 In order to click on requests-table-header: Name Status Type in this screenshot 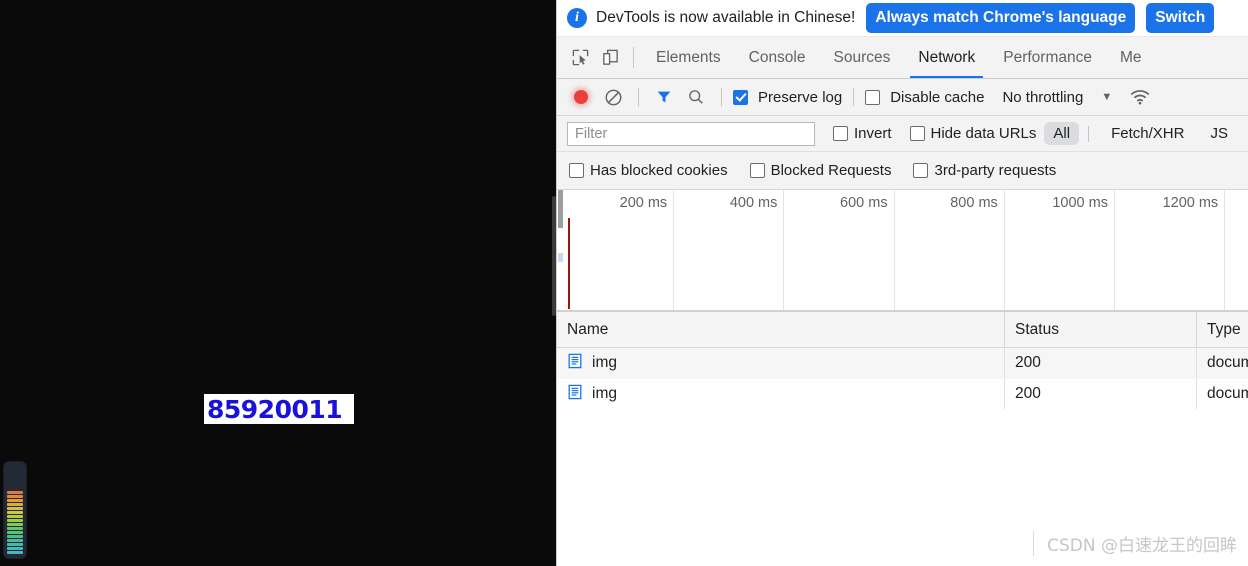, I will do `click(902, 330)`.